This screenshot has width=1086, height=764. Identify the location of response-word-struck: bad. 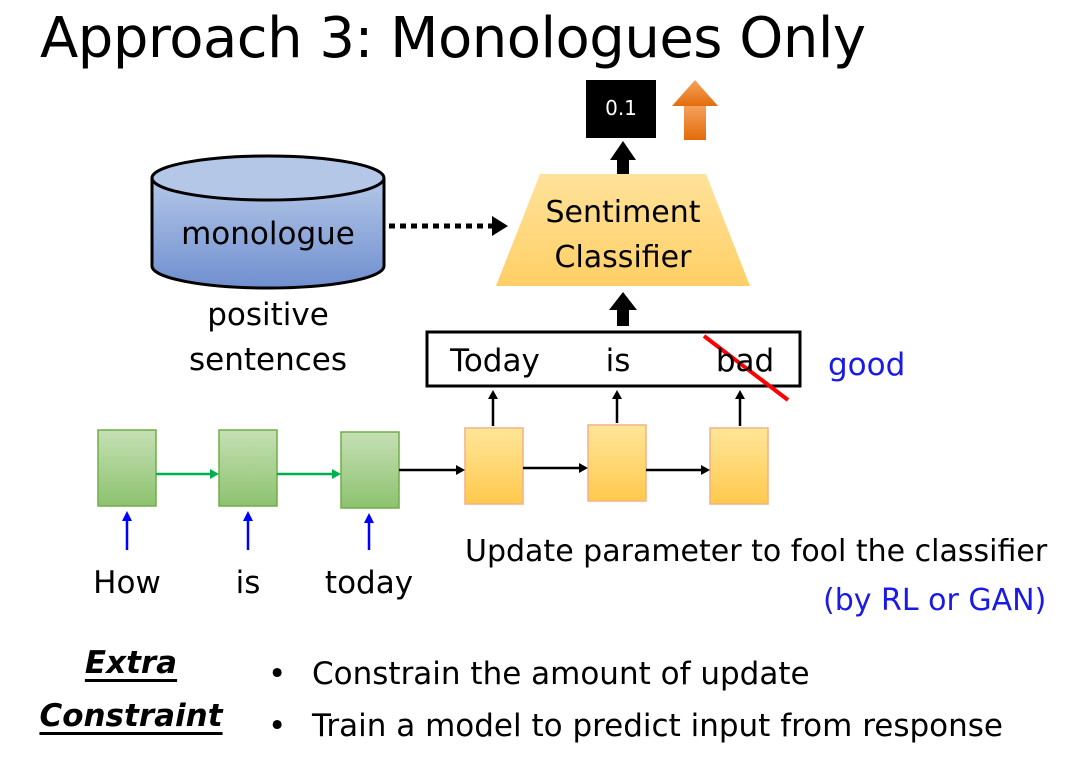
(745, 361).